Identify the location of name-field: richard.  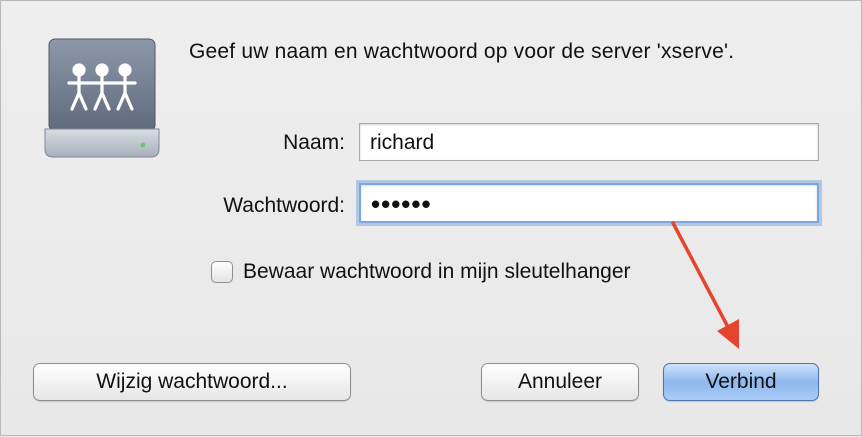
(589, 142).